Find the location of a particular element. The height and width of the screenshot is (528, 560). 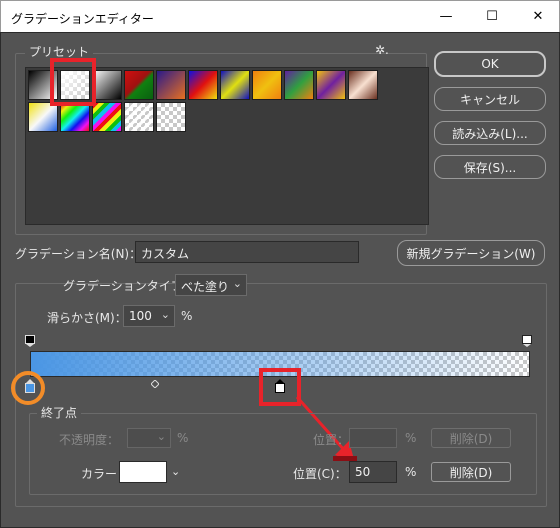

smoothness-label: 滑らかさ(M)： is located at coordinates (87, 318).